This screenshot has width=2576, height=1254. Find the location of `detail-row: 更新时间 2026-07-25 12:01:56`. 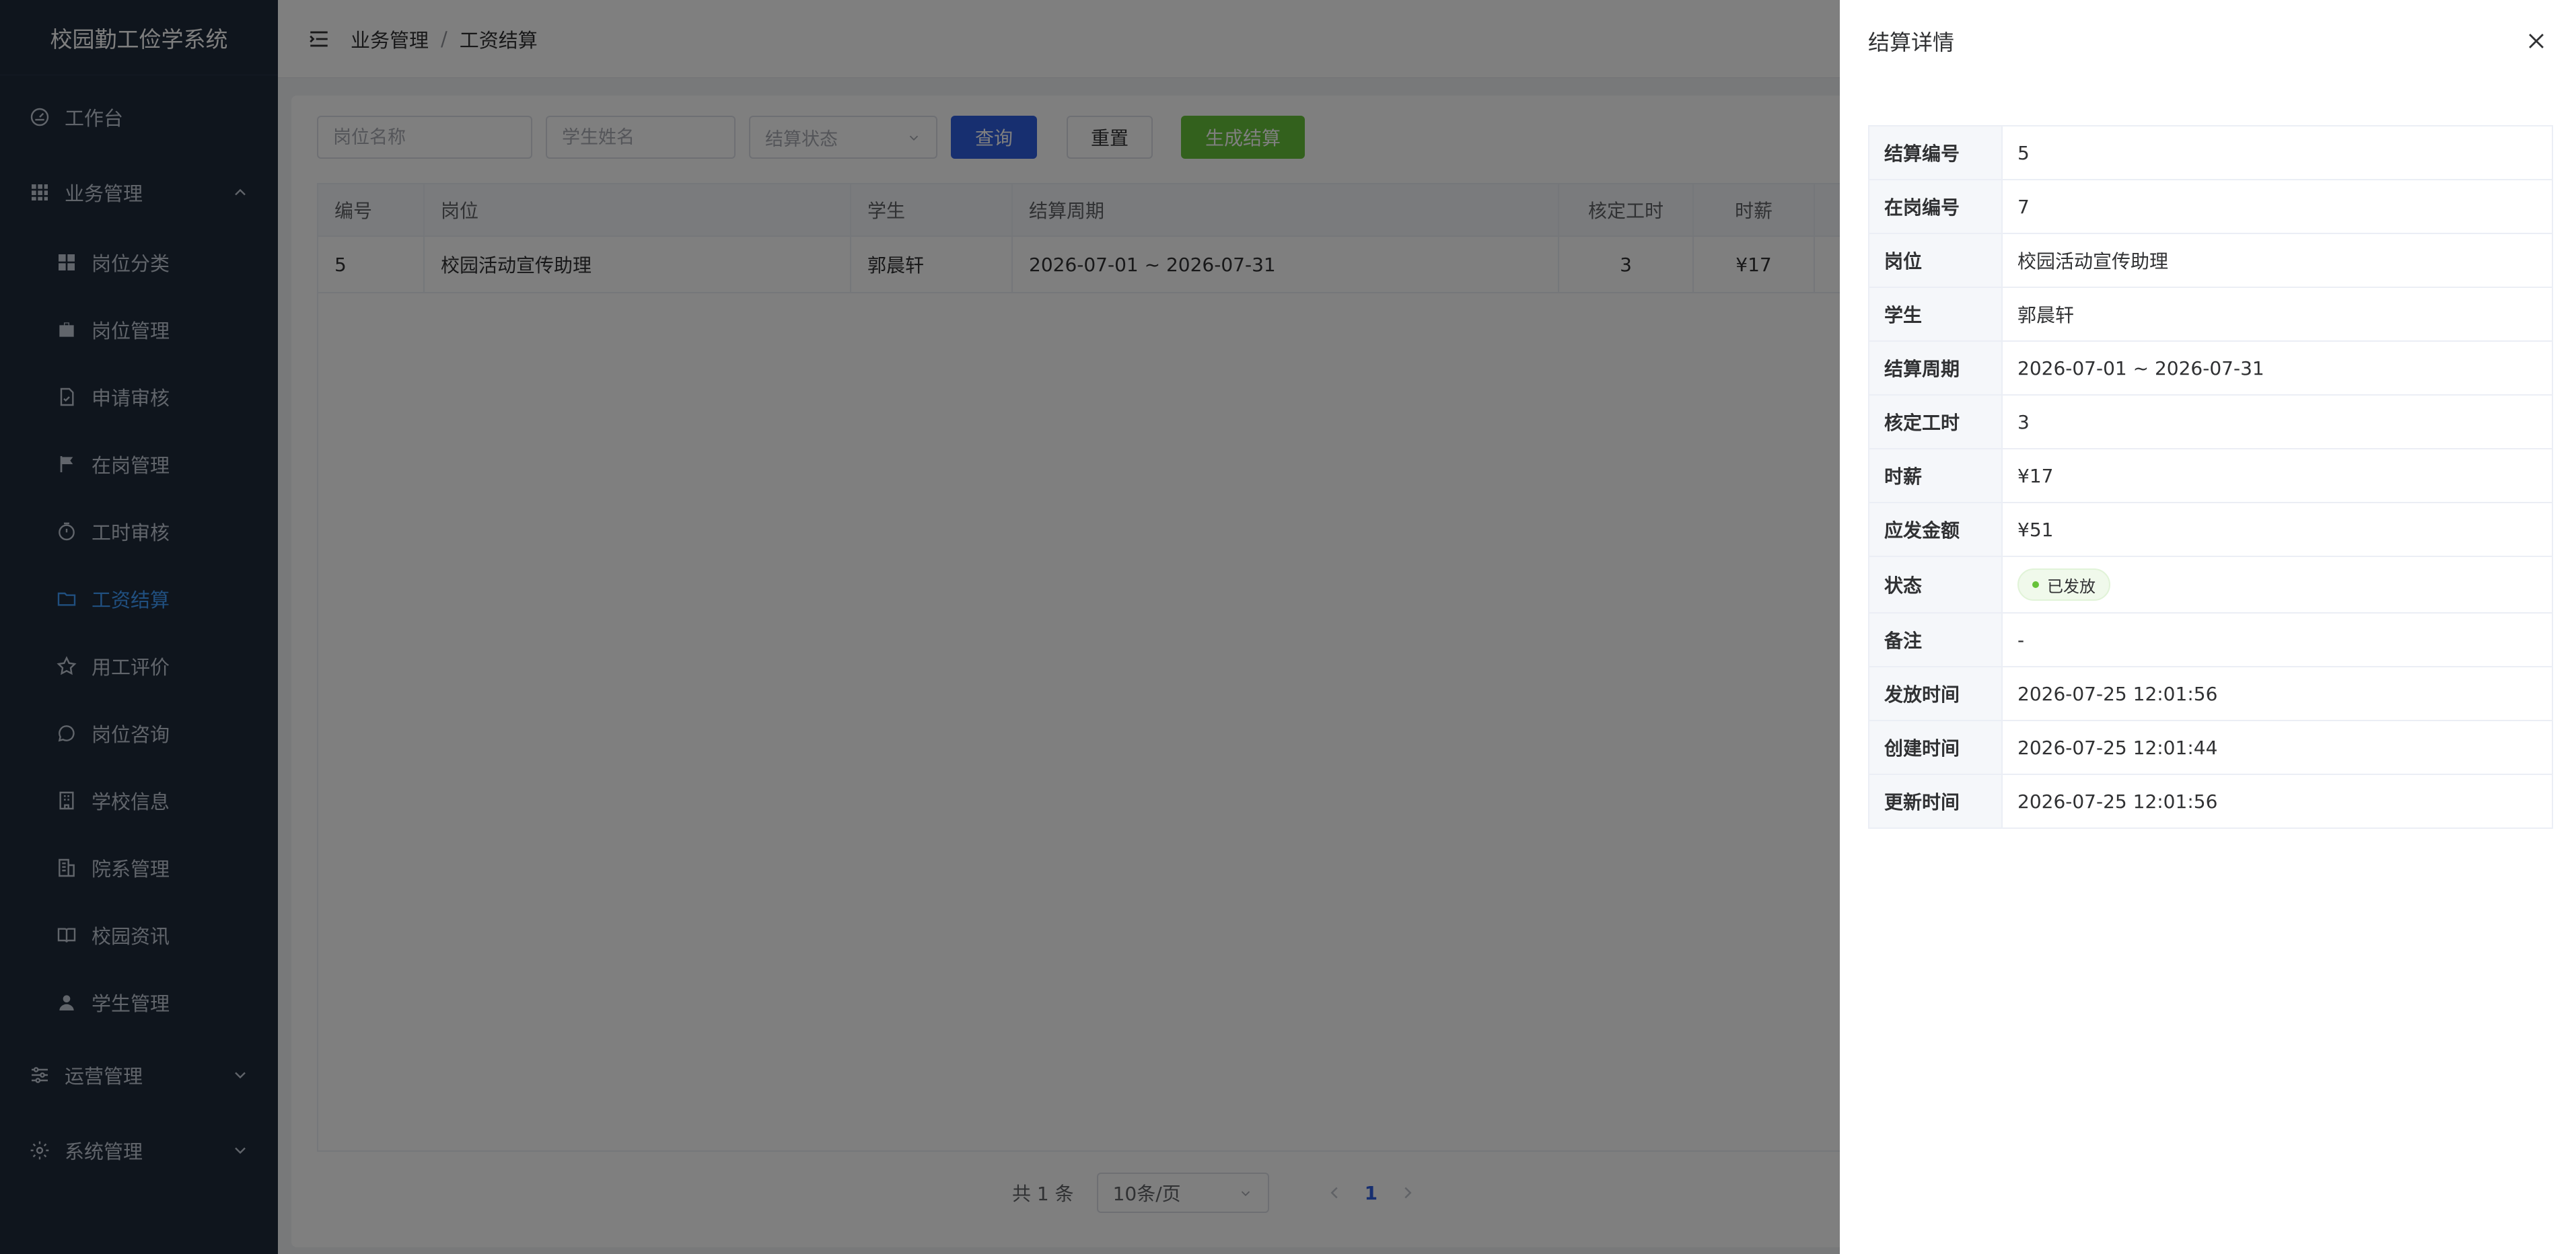

detail-row: 更新时间 2026-07-25 12:01:56 is located at coordinates (2210, 802).